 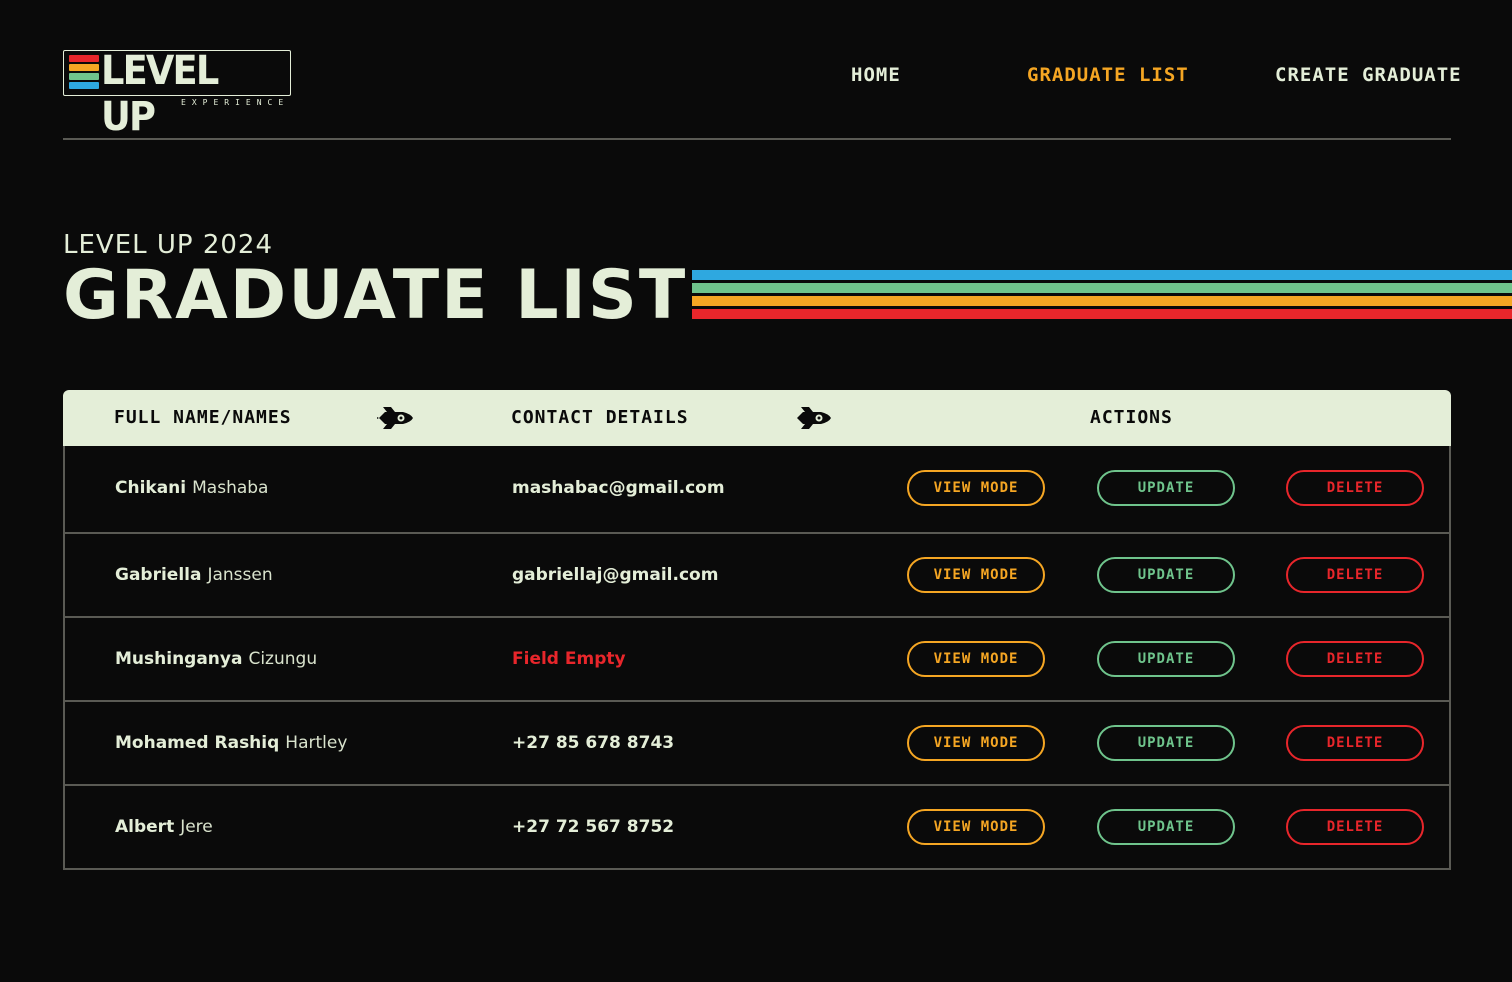 I want to click on last-name: Cizungu, so click(x=283, y=659).